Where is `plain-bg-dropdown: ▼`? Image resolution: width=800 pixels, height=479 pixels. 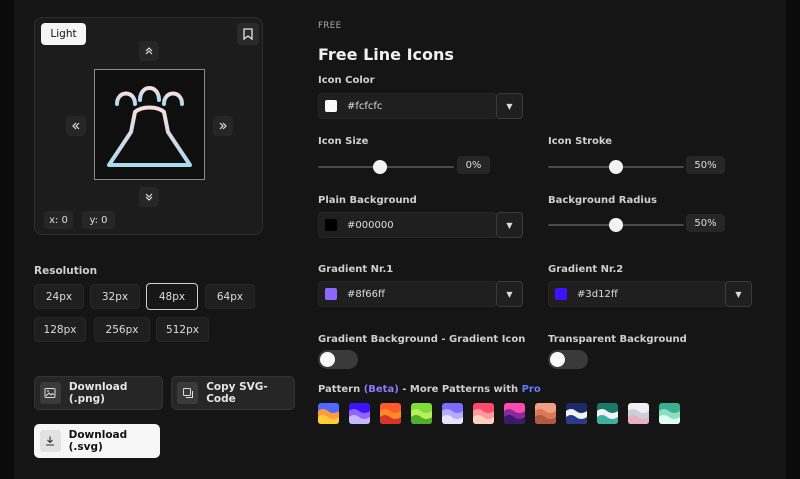
plain-bg-dropdown: ▼ is located at coordinates (509, 225).